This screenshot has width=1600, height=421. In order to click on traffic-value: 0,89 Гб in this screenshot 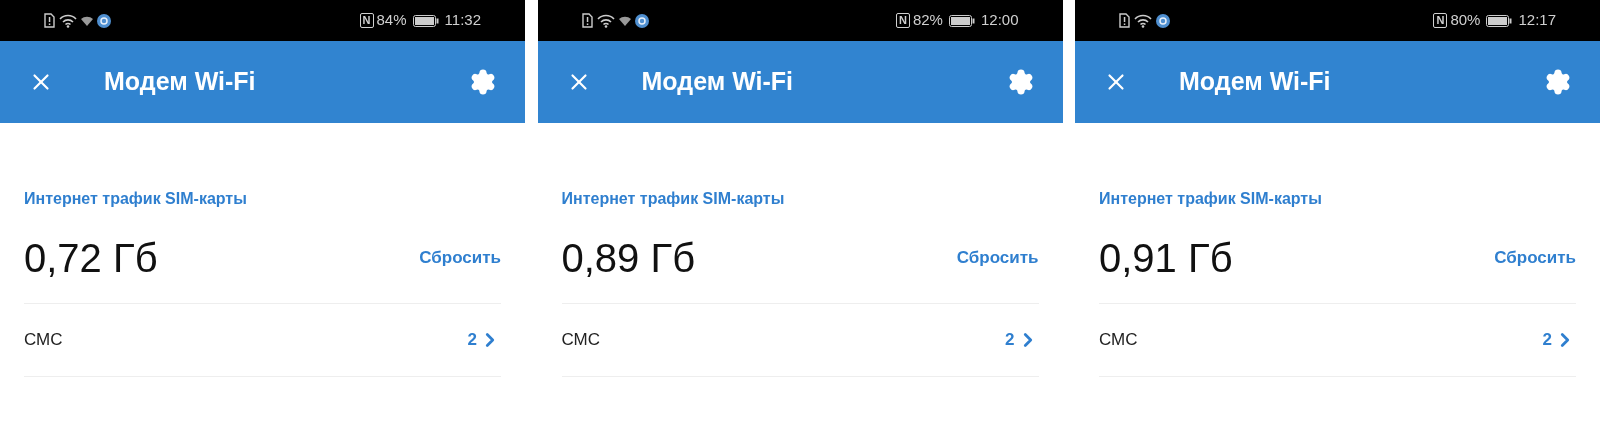, I will do `click(628, 258)`.